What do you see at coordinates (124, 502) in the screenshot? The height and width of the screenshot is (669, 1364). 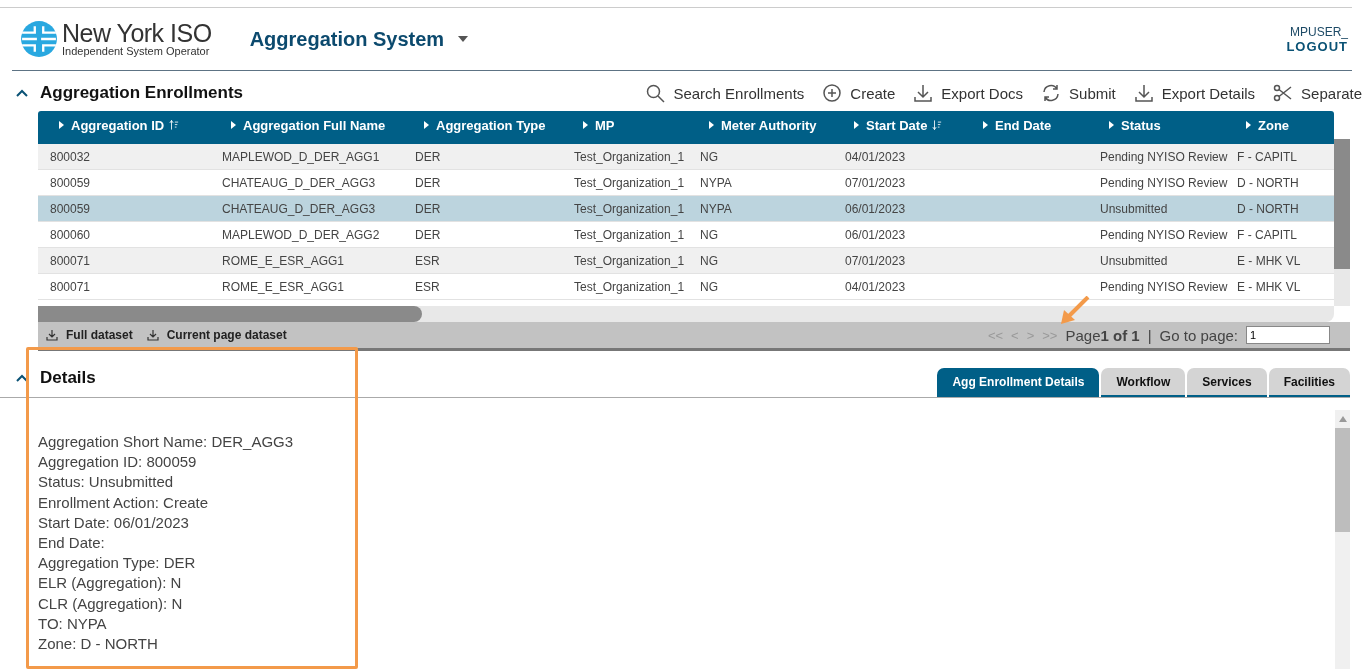 I see `detail-line: Enrollment Action: Create` at bounding box center [124, 502].